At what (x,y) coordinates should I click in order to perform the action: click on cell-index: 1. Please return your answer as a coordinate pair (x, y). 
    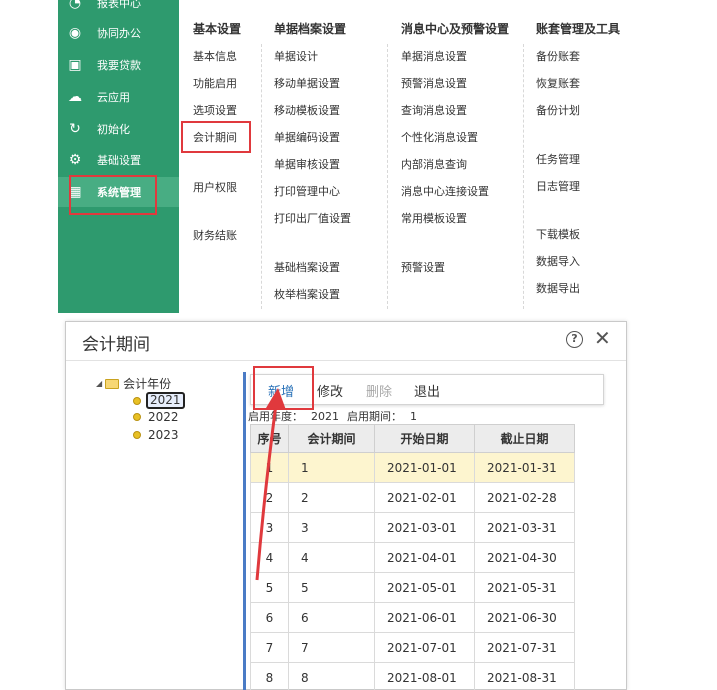
    Looking at the image, I should click on (269, 467).